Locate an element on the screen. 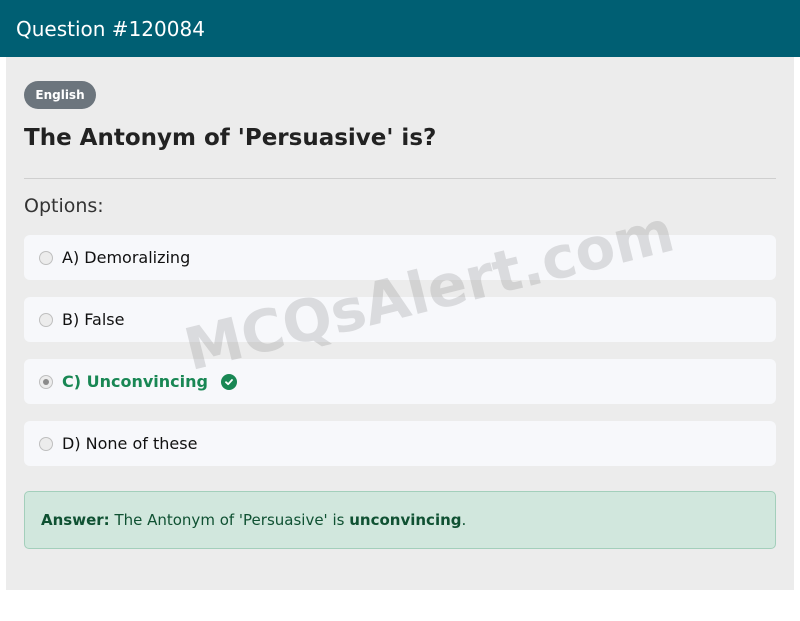 The width and height of the screenshot is (800, 621). option-label: B) False is located at coordinates (93, 319).